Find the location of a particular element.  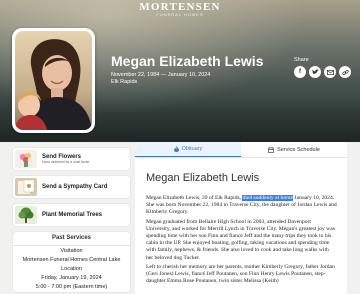

send-flowers-sublabel: Hand delivered by a local florist is located at coordinates (66, 162).